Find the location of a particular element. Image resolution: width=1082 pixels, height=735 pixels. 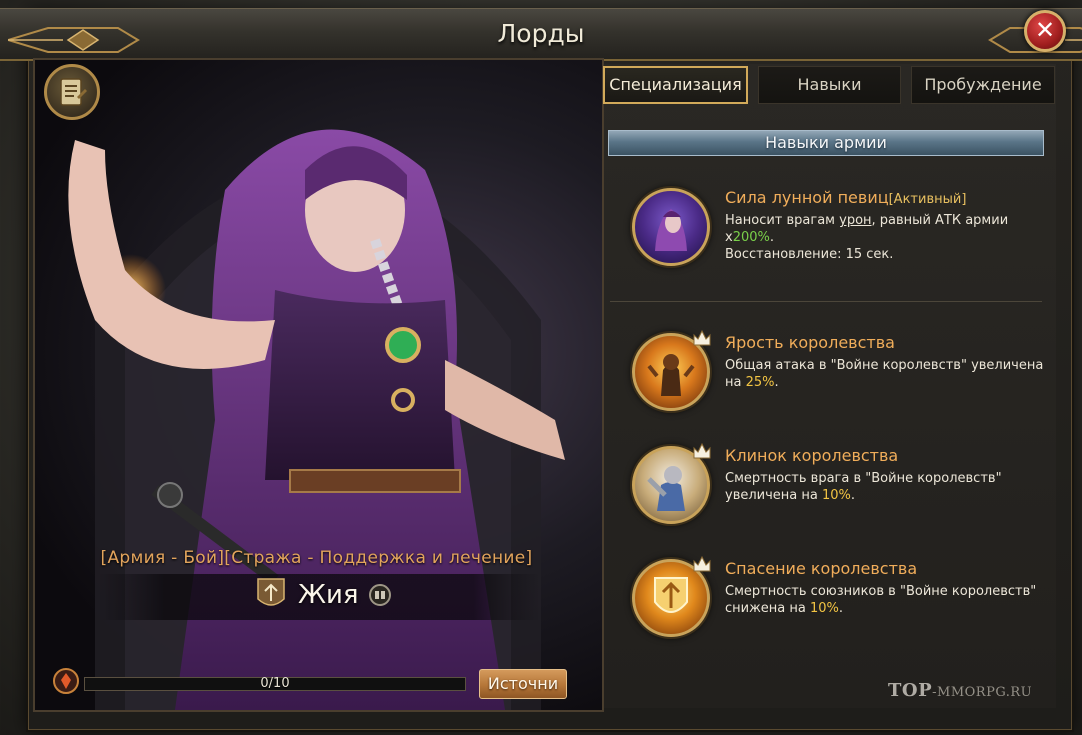

site-watermark: TOP-MMORPG.RU is located at coordinates (960, 690).